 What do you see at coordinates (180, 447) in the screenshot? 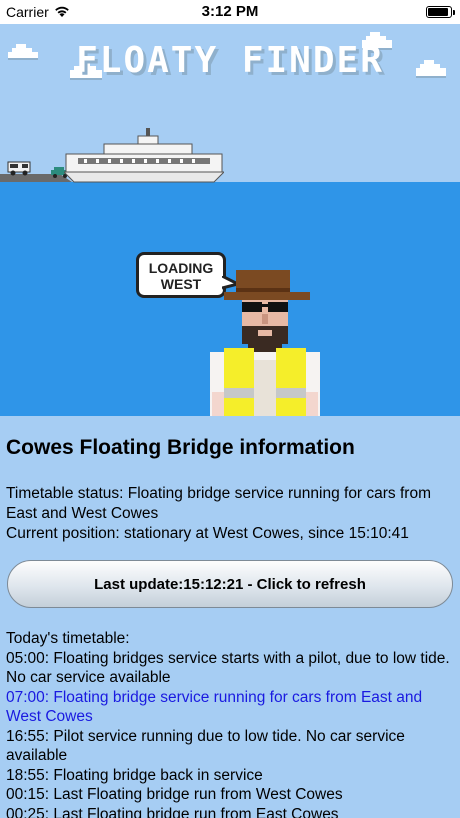
I see `page-title: Cowes Floating Bridge information` at bounding box center [180, 447].